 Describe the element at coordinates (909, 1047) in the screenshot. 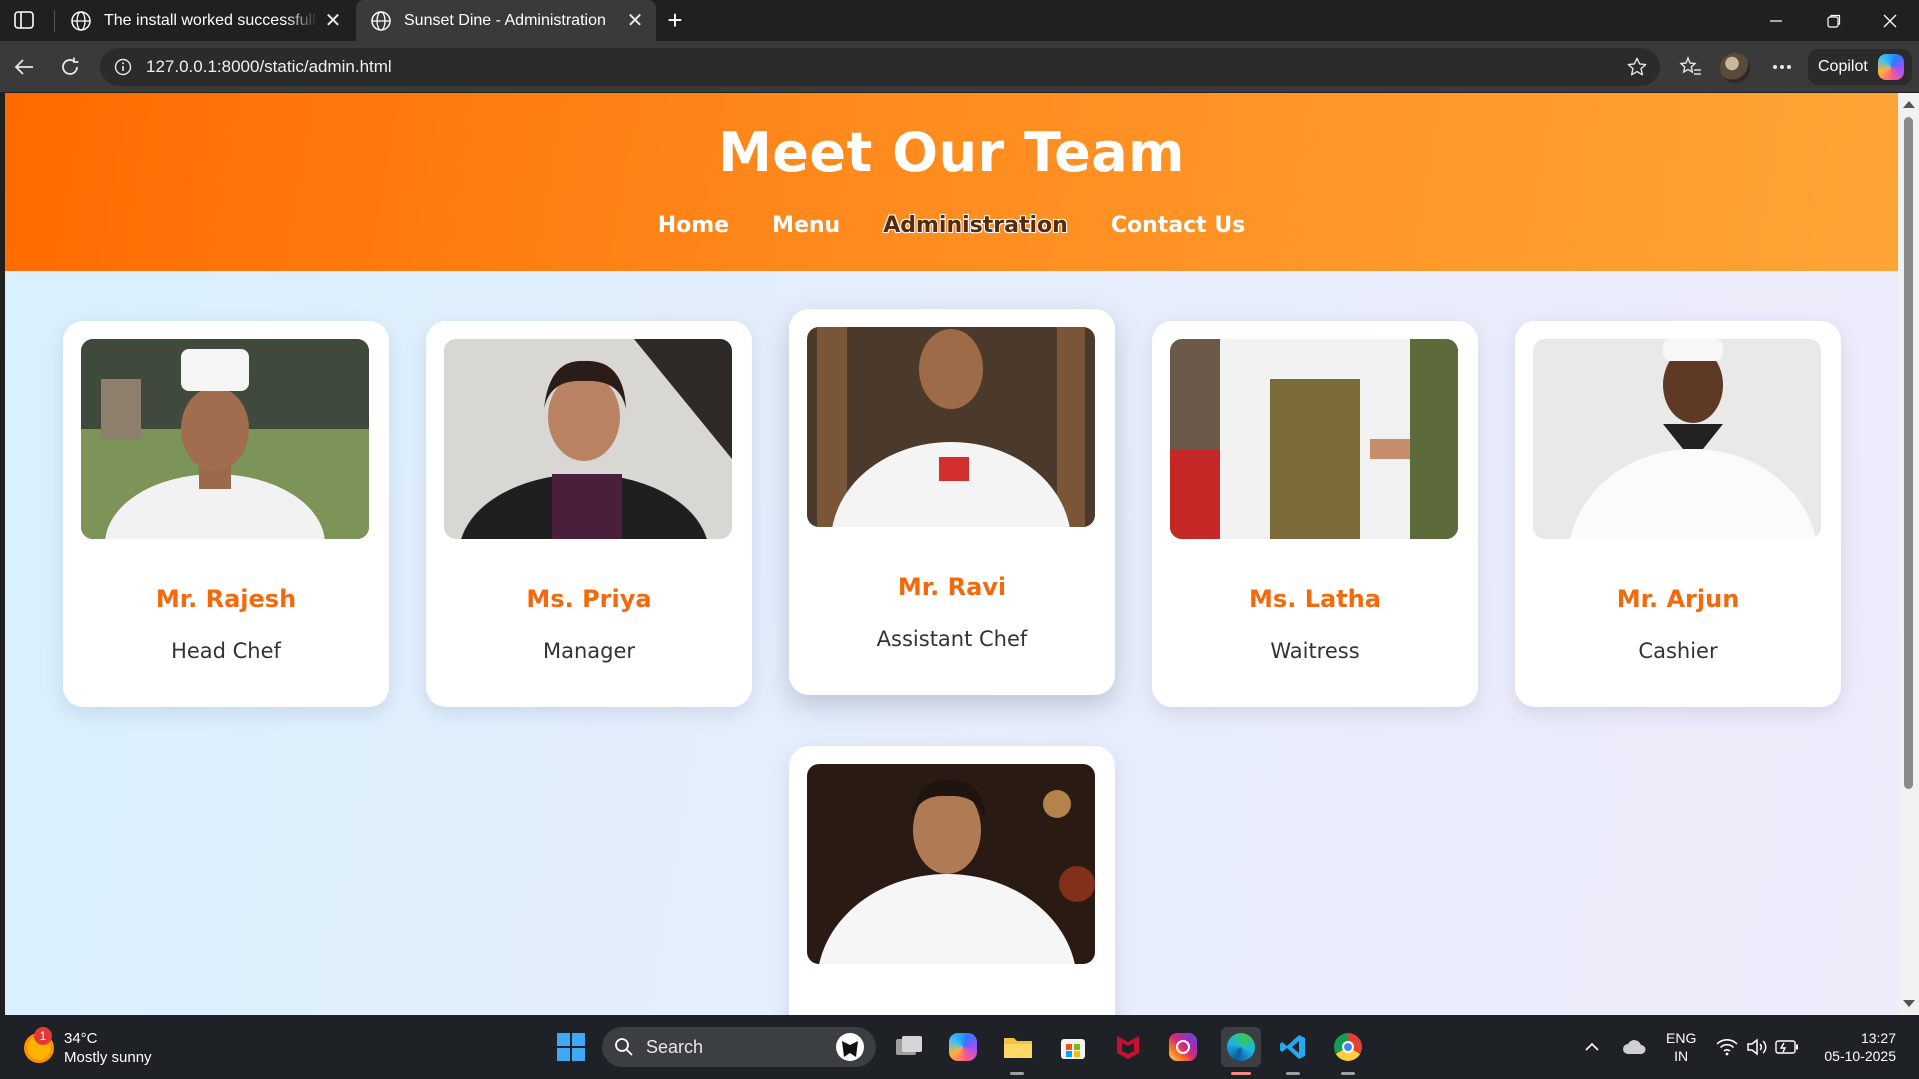

I see `task-view-icon` at that location.